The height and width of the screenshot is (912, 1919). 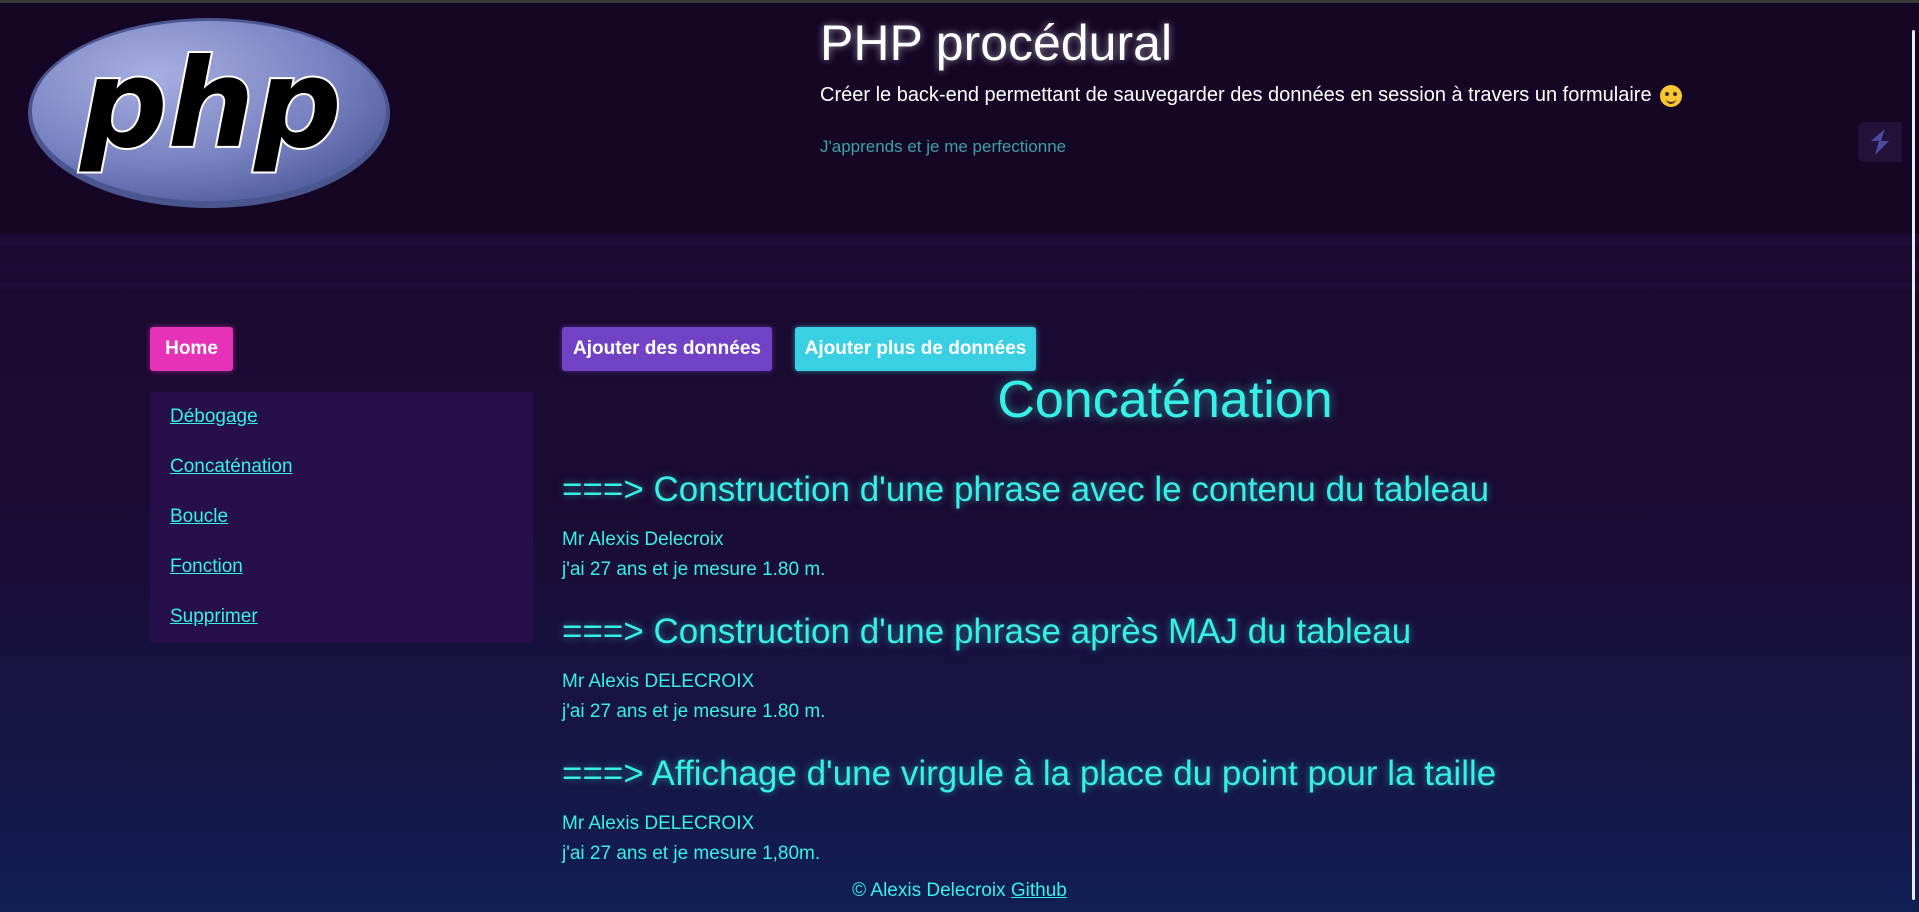 What do you see at coordinates (691, 853) in the screenshot?
I see `section-text: j'ai 27 ans et je mesure 1,80m.` at bounding box center [691, 853].